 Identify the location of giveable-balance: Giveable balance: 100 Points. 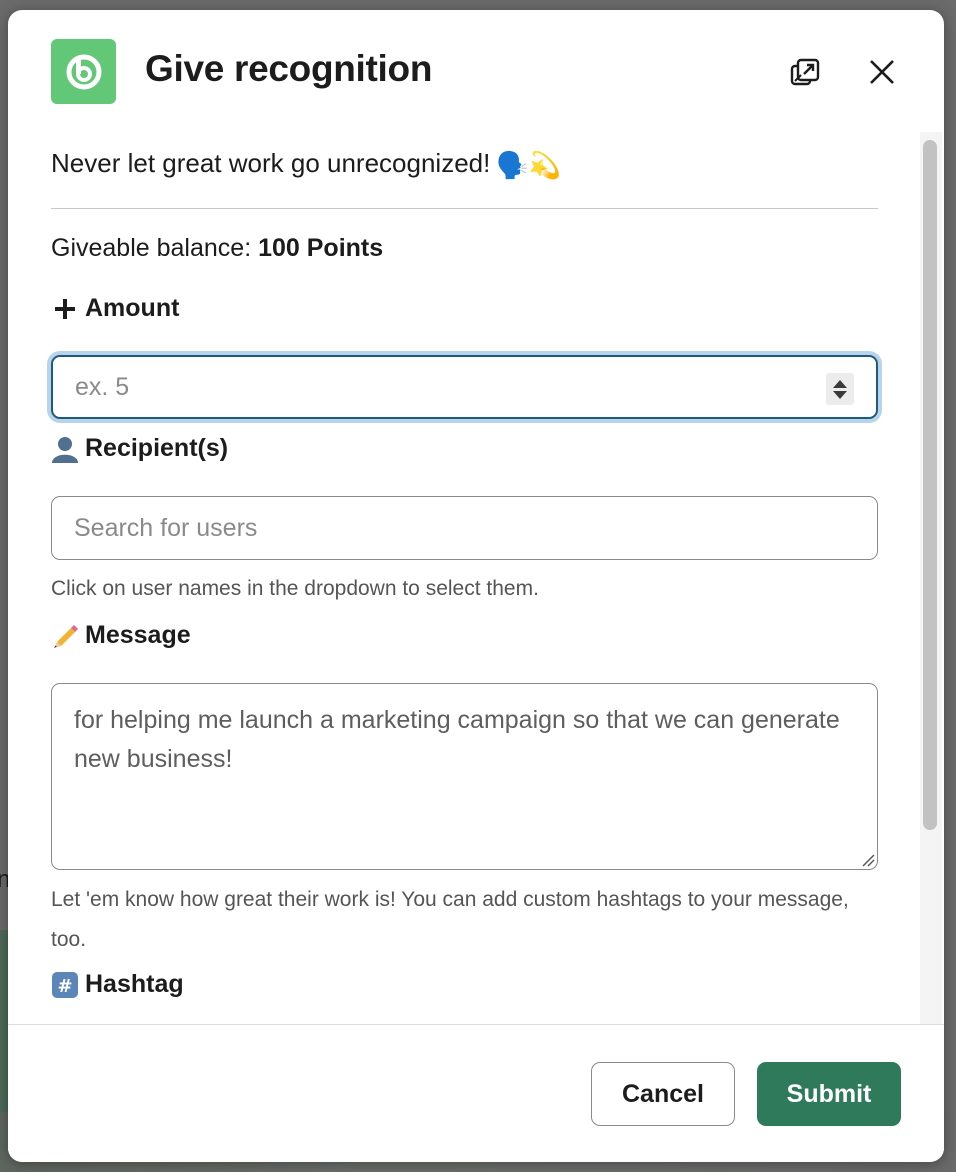
(217, 248).